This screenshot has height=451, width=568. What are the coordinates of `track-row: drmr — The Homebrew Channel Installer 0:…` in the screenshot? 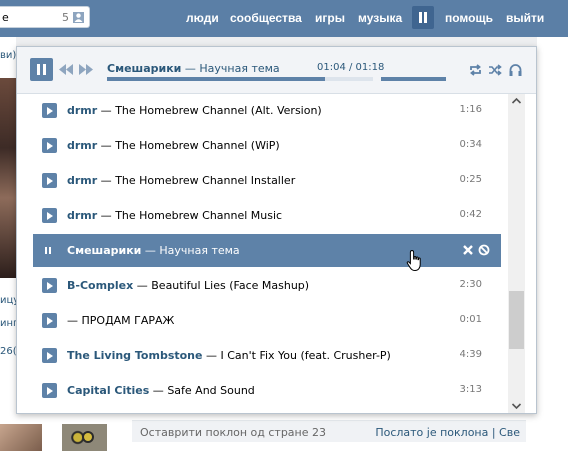 It's located at (267, 180).